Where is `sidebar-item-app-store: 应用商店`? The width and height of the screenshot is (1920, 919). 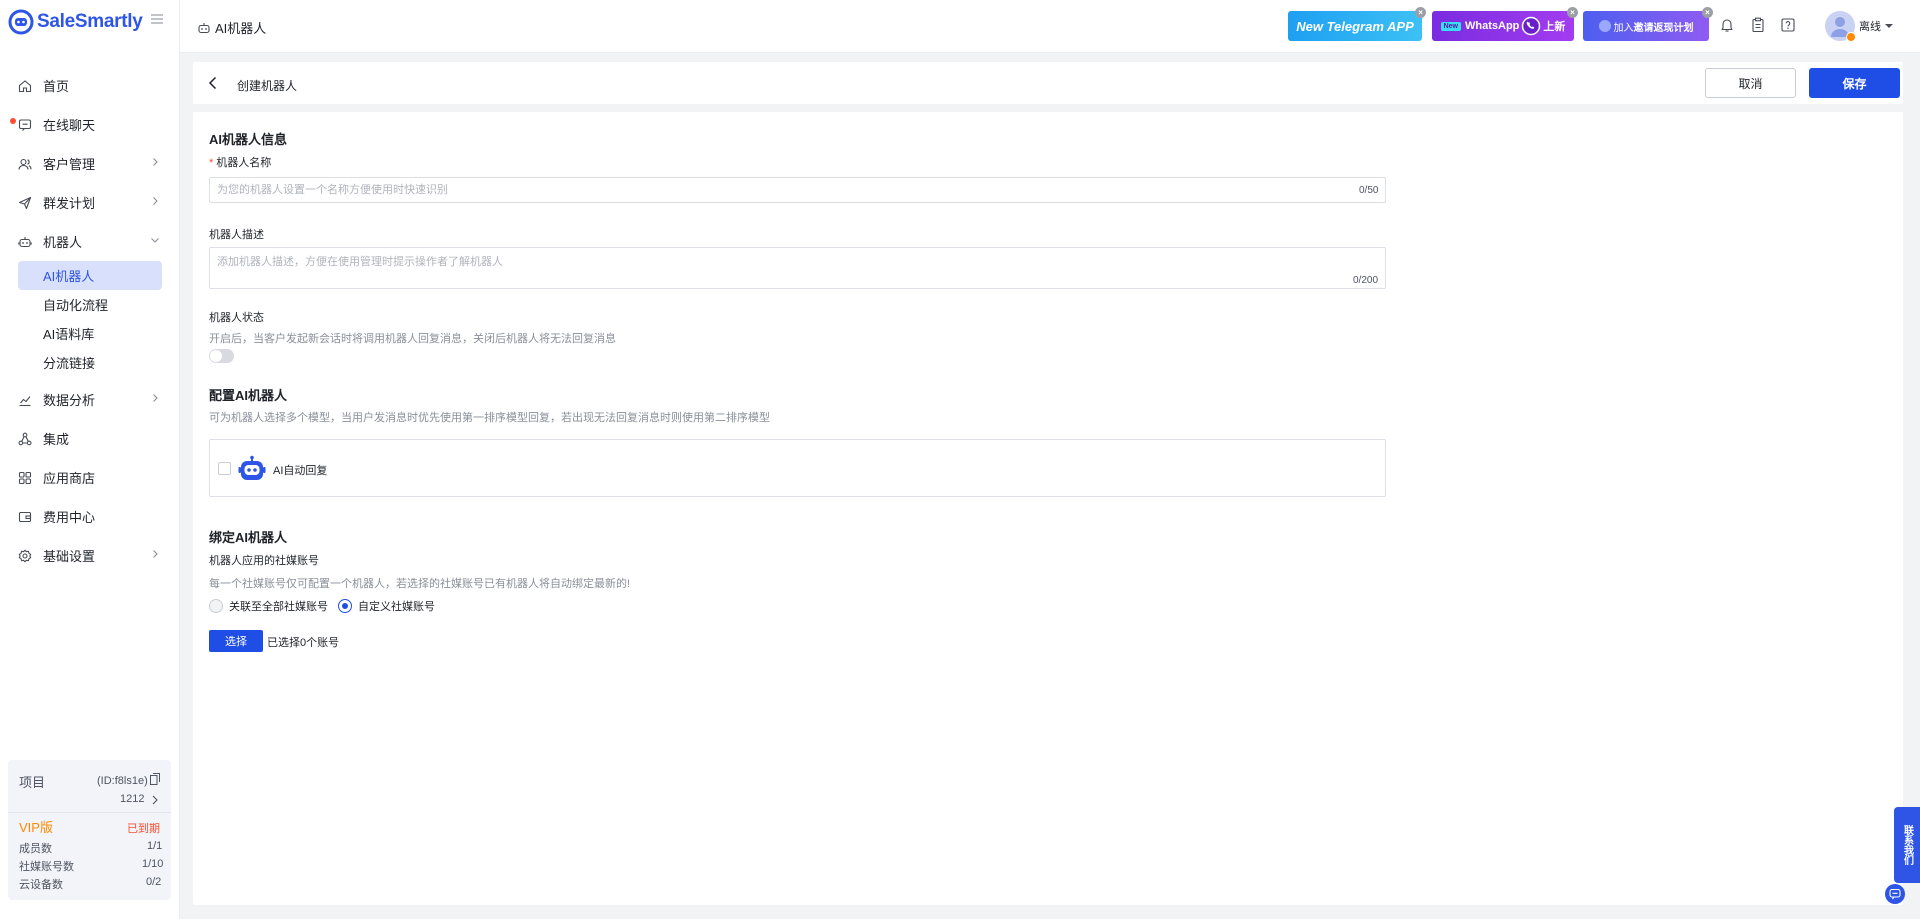
sidebar-item-app-store: 应用商店 is located at coordinates (90, 477).